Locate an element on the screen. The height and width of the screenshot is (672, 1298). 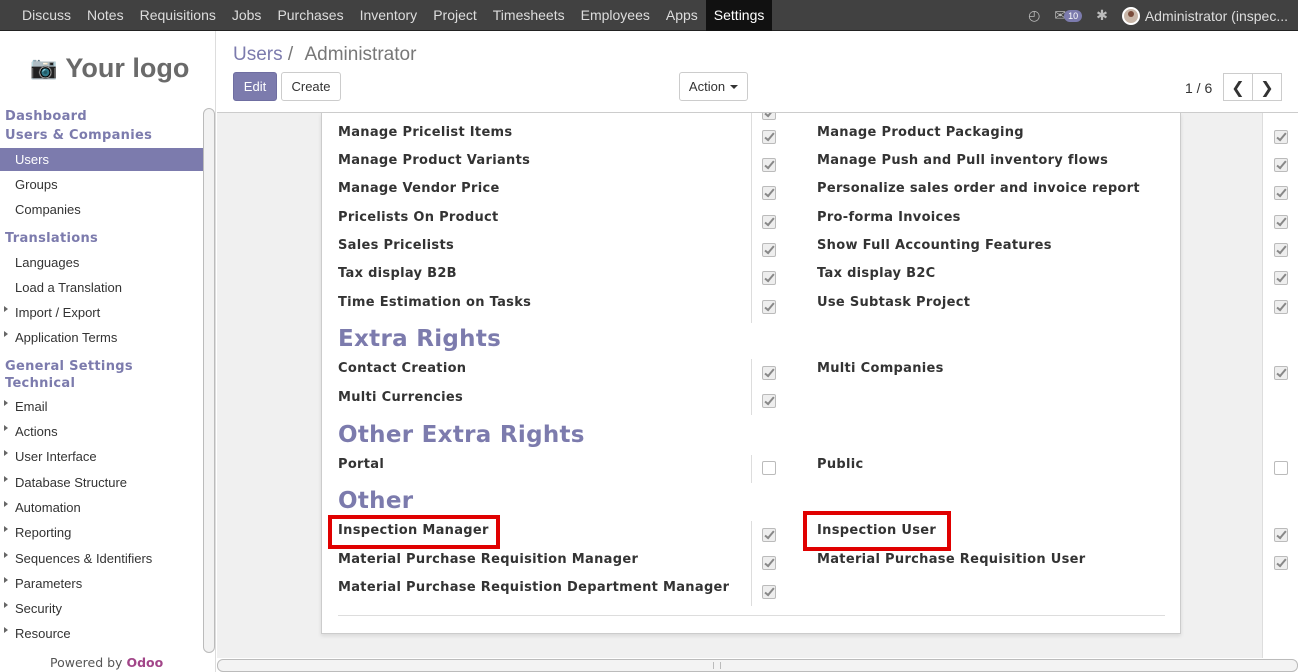
group-label: Time Estimation on Tasks is located at coordinates (435, 302).